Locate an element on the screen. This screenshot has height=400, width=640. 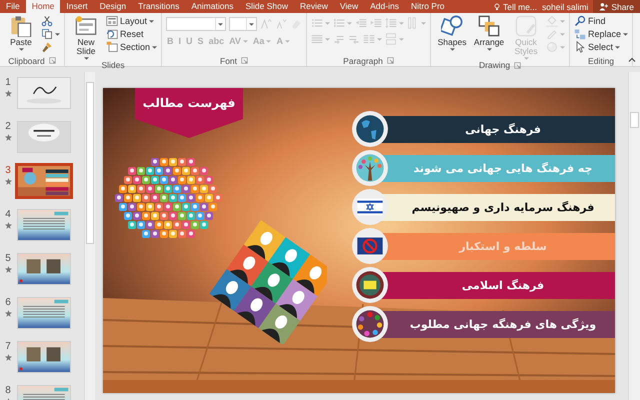
group-label: Slides is located at coordinates (113, 65).